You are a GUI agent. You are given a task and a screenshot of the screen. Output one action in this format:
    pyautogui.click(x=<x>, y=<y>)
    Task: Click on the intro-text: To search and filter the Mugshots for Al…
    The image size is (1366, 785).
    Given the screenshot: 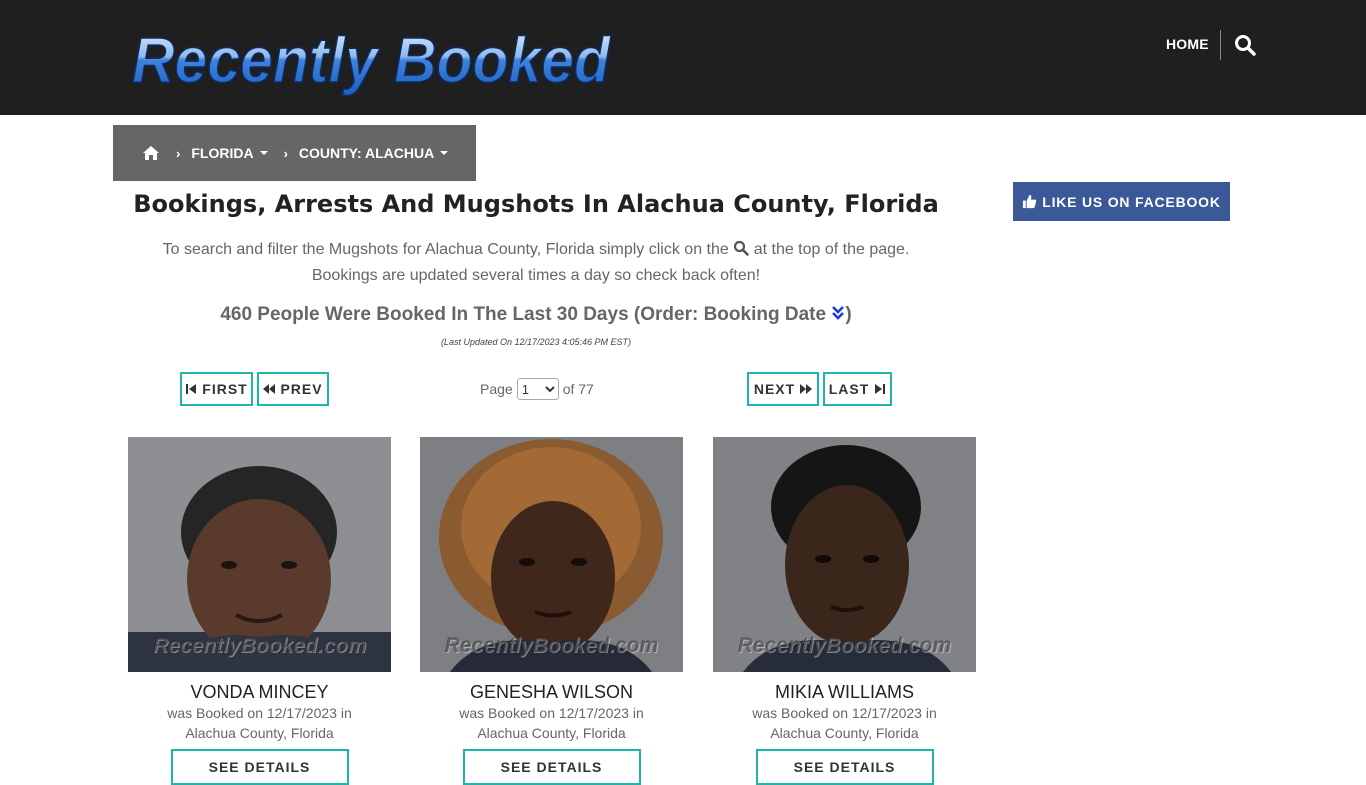 What is the action you would take?
    pyautogui.click(x=536, y=263)
    